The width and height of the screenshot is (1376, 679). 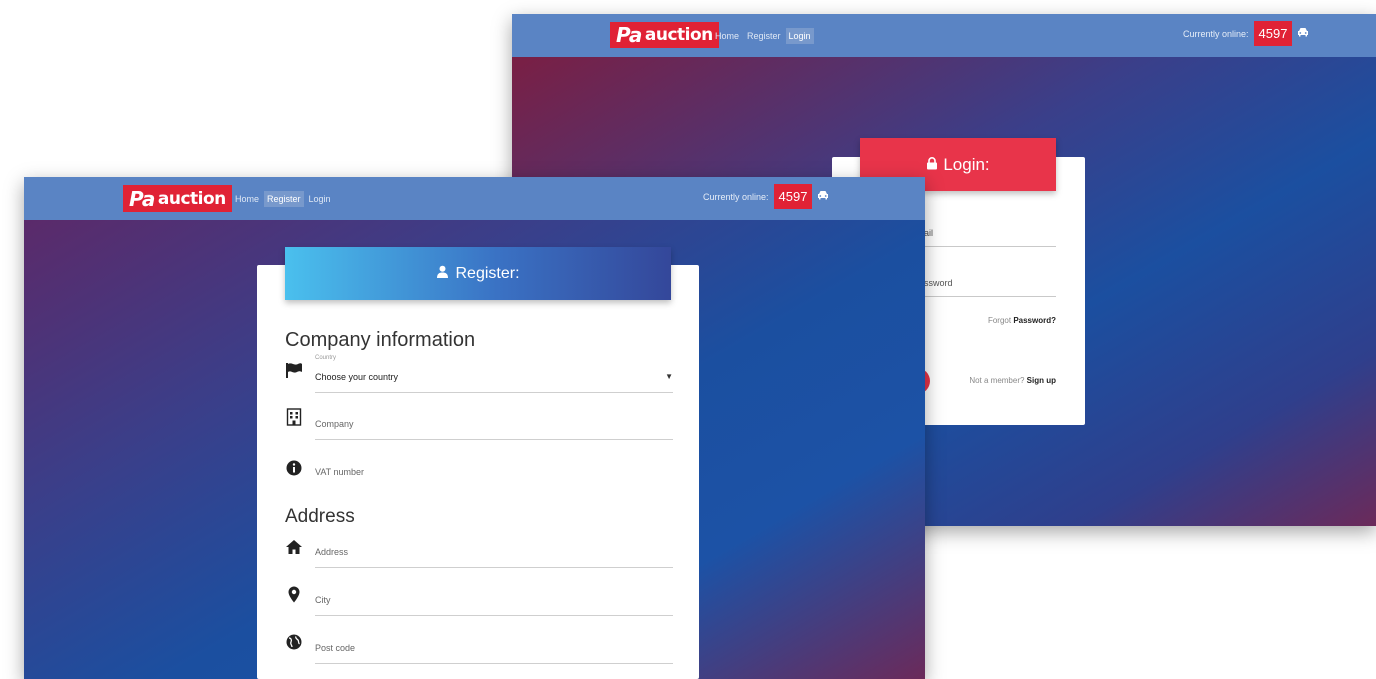 I want to click on lock-icon, so click(x=932, y=165).